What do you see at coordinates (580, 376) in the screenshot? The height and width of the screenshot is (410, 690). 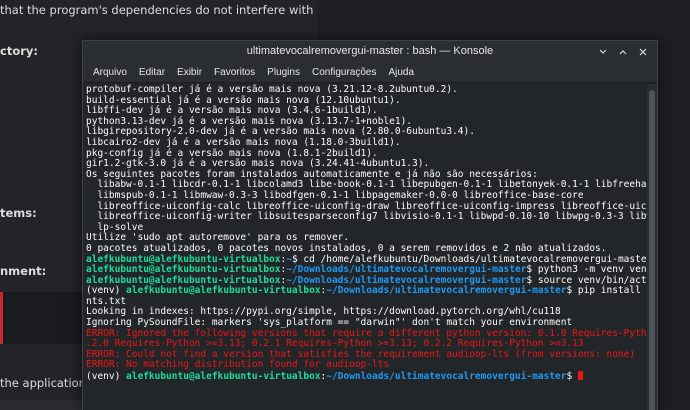 I see `terminal-cursor` at bounding box center [580, 376].